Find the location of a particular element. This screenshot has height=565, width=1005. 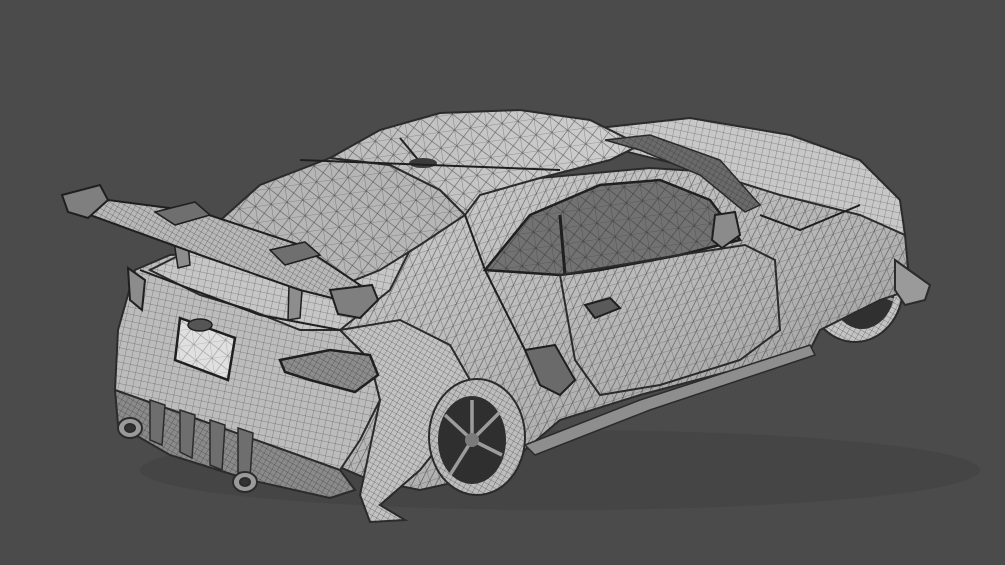

rear-wheel is located at coordinates (477, 437).